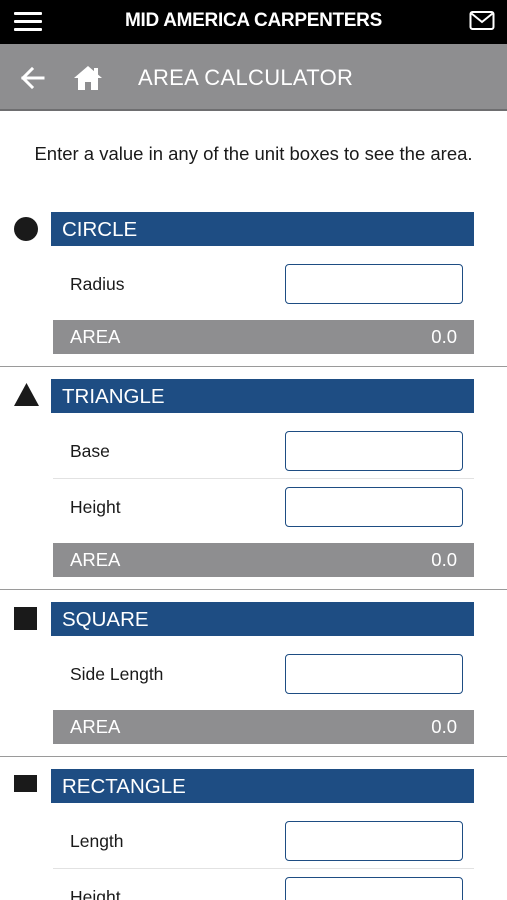  I want to click on app-top-bar: MID AMERICA CARPENTERS, so click(253, 22).